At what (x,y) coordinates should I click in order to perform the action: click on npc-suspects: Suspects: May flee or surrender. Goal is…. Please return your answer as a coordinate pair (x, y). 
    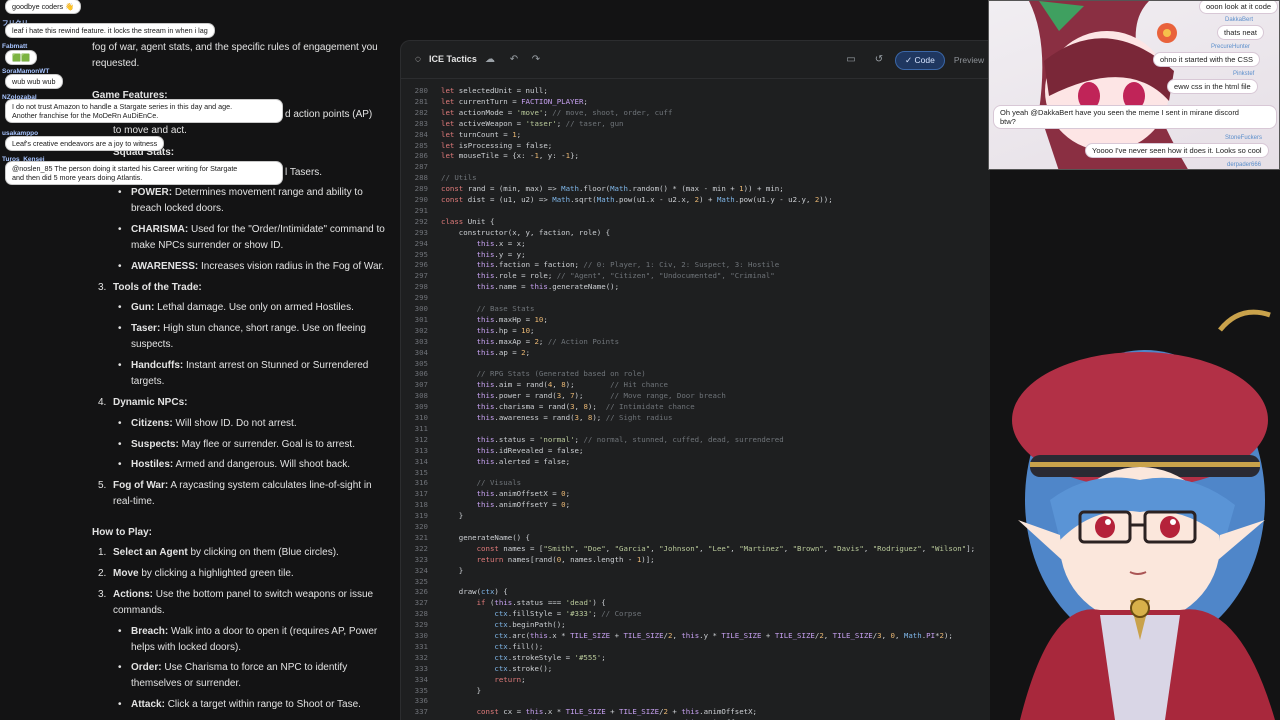
    Looking at the image, I should click on (243, 444).